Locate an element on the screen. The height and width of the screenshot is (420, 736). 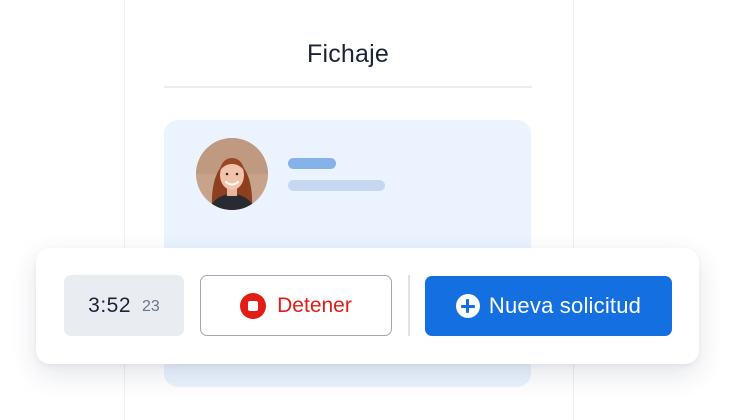
person-photo-icon is located at coordinates (232, 174).